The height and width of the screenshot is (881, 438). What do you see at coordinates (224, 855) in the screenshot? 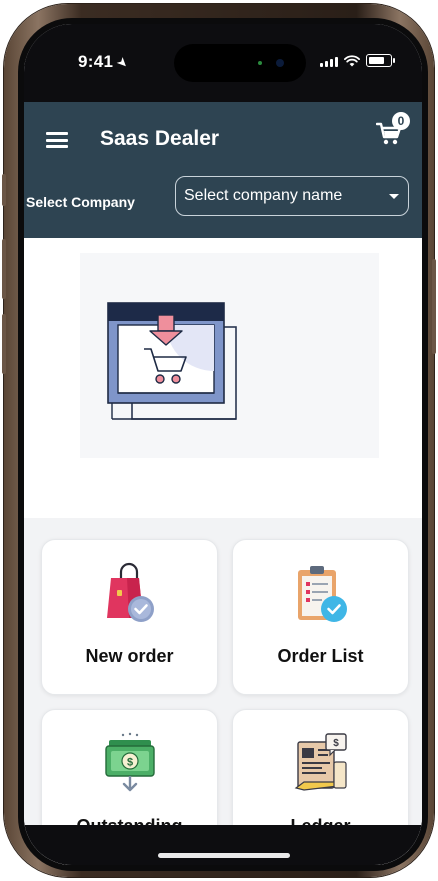
I see `home-indicator` at bounding box center [224, 855].